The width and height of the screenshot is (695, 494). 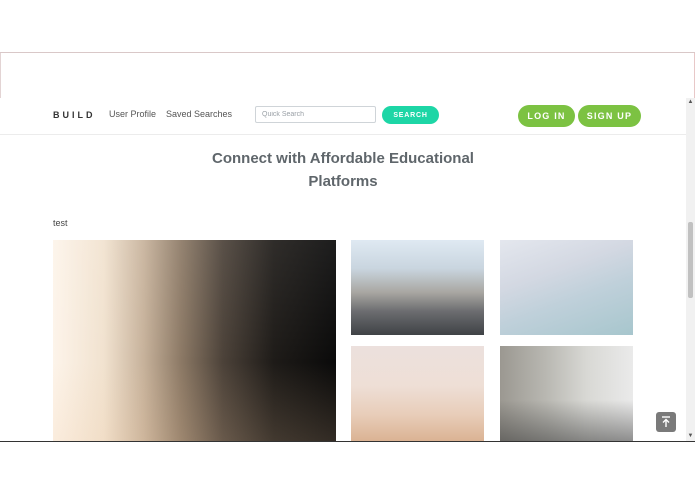 What do you see at coordinates (0, 76) in the screenshot?
I see `strip-edge-left` at bounding box center [0, 76].